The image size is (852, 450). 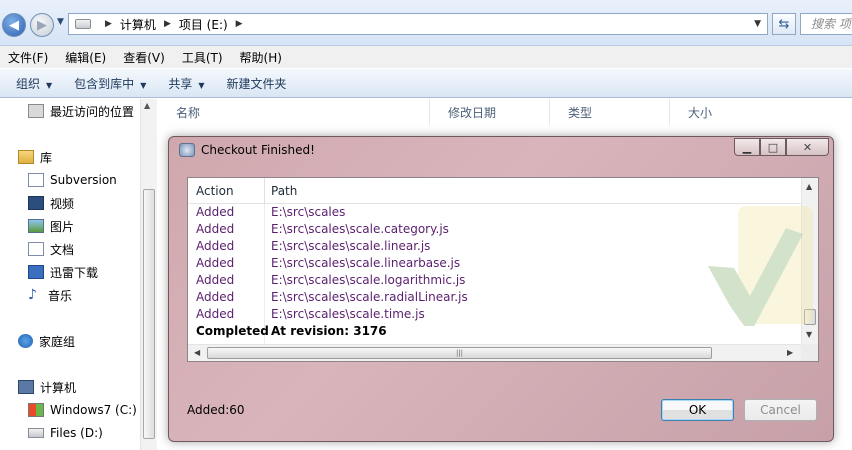 I want to click on nav-item-documents: 文档, so click(x=51, y=249).